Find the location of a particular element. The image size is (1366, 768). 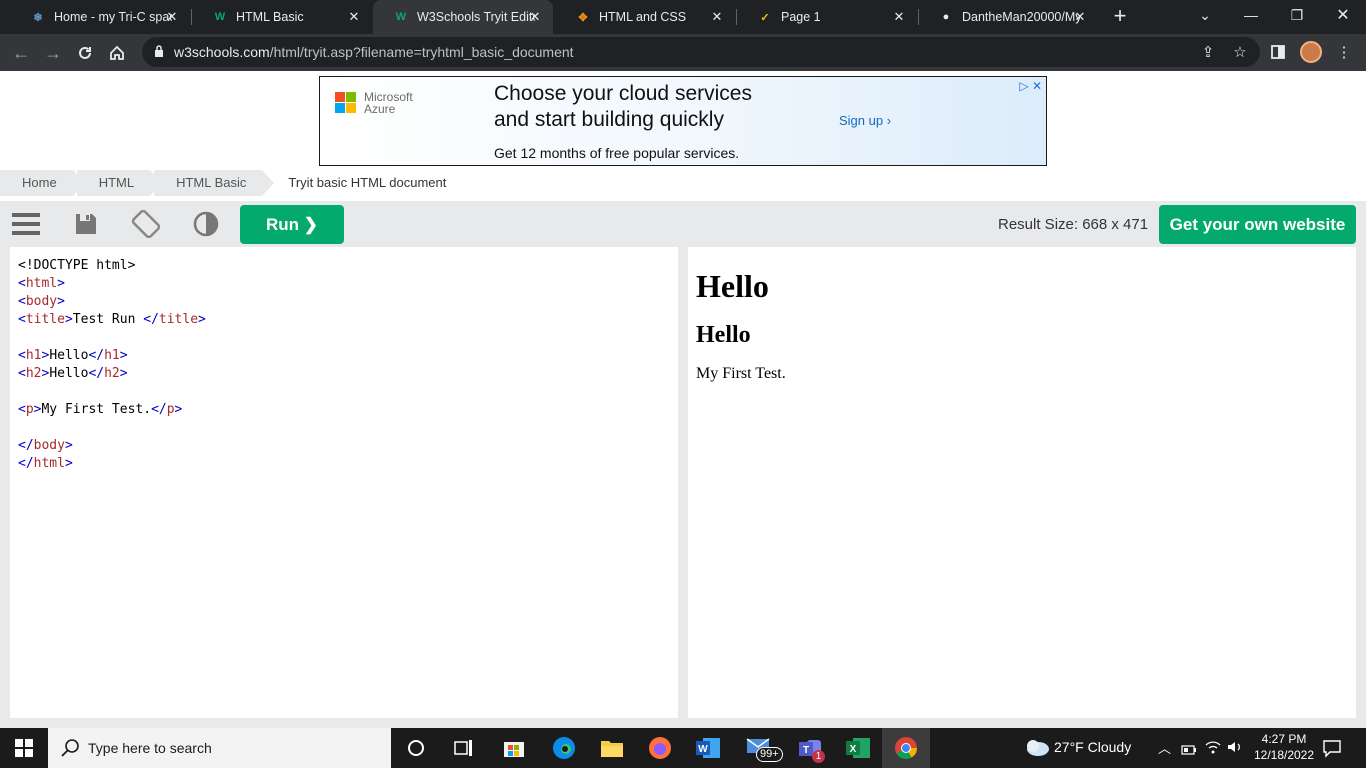

dots-icon: ✥ is located at coordinates (583, 17).